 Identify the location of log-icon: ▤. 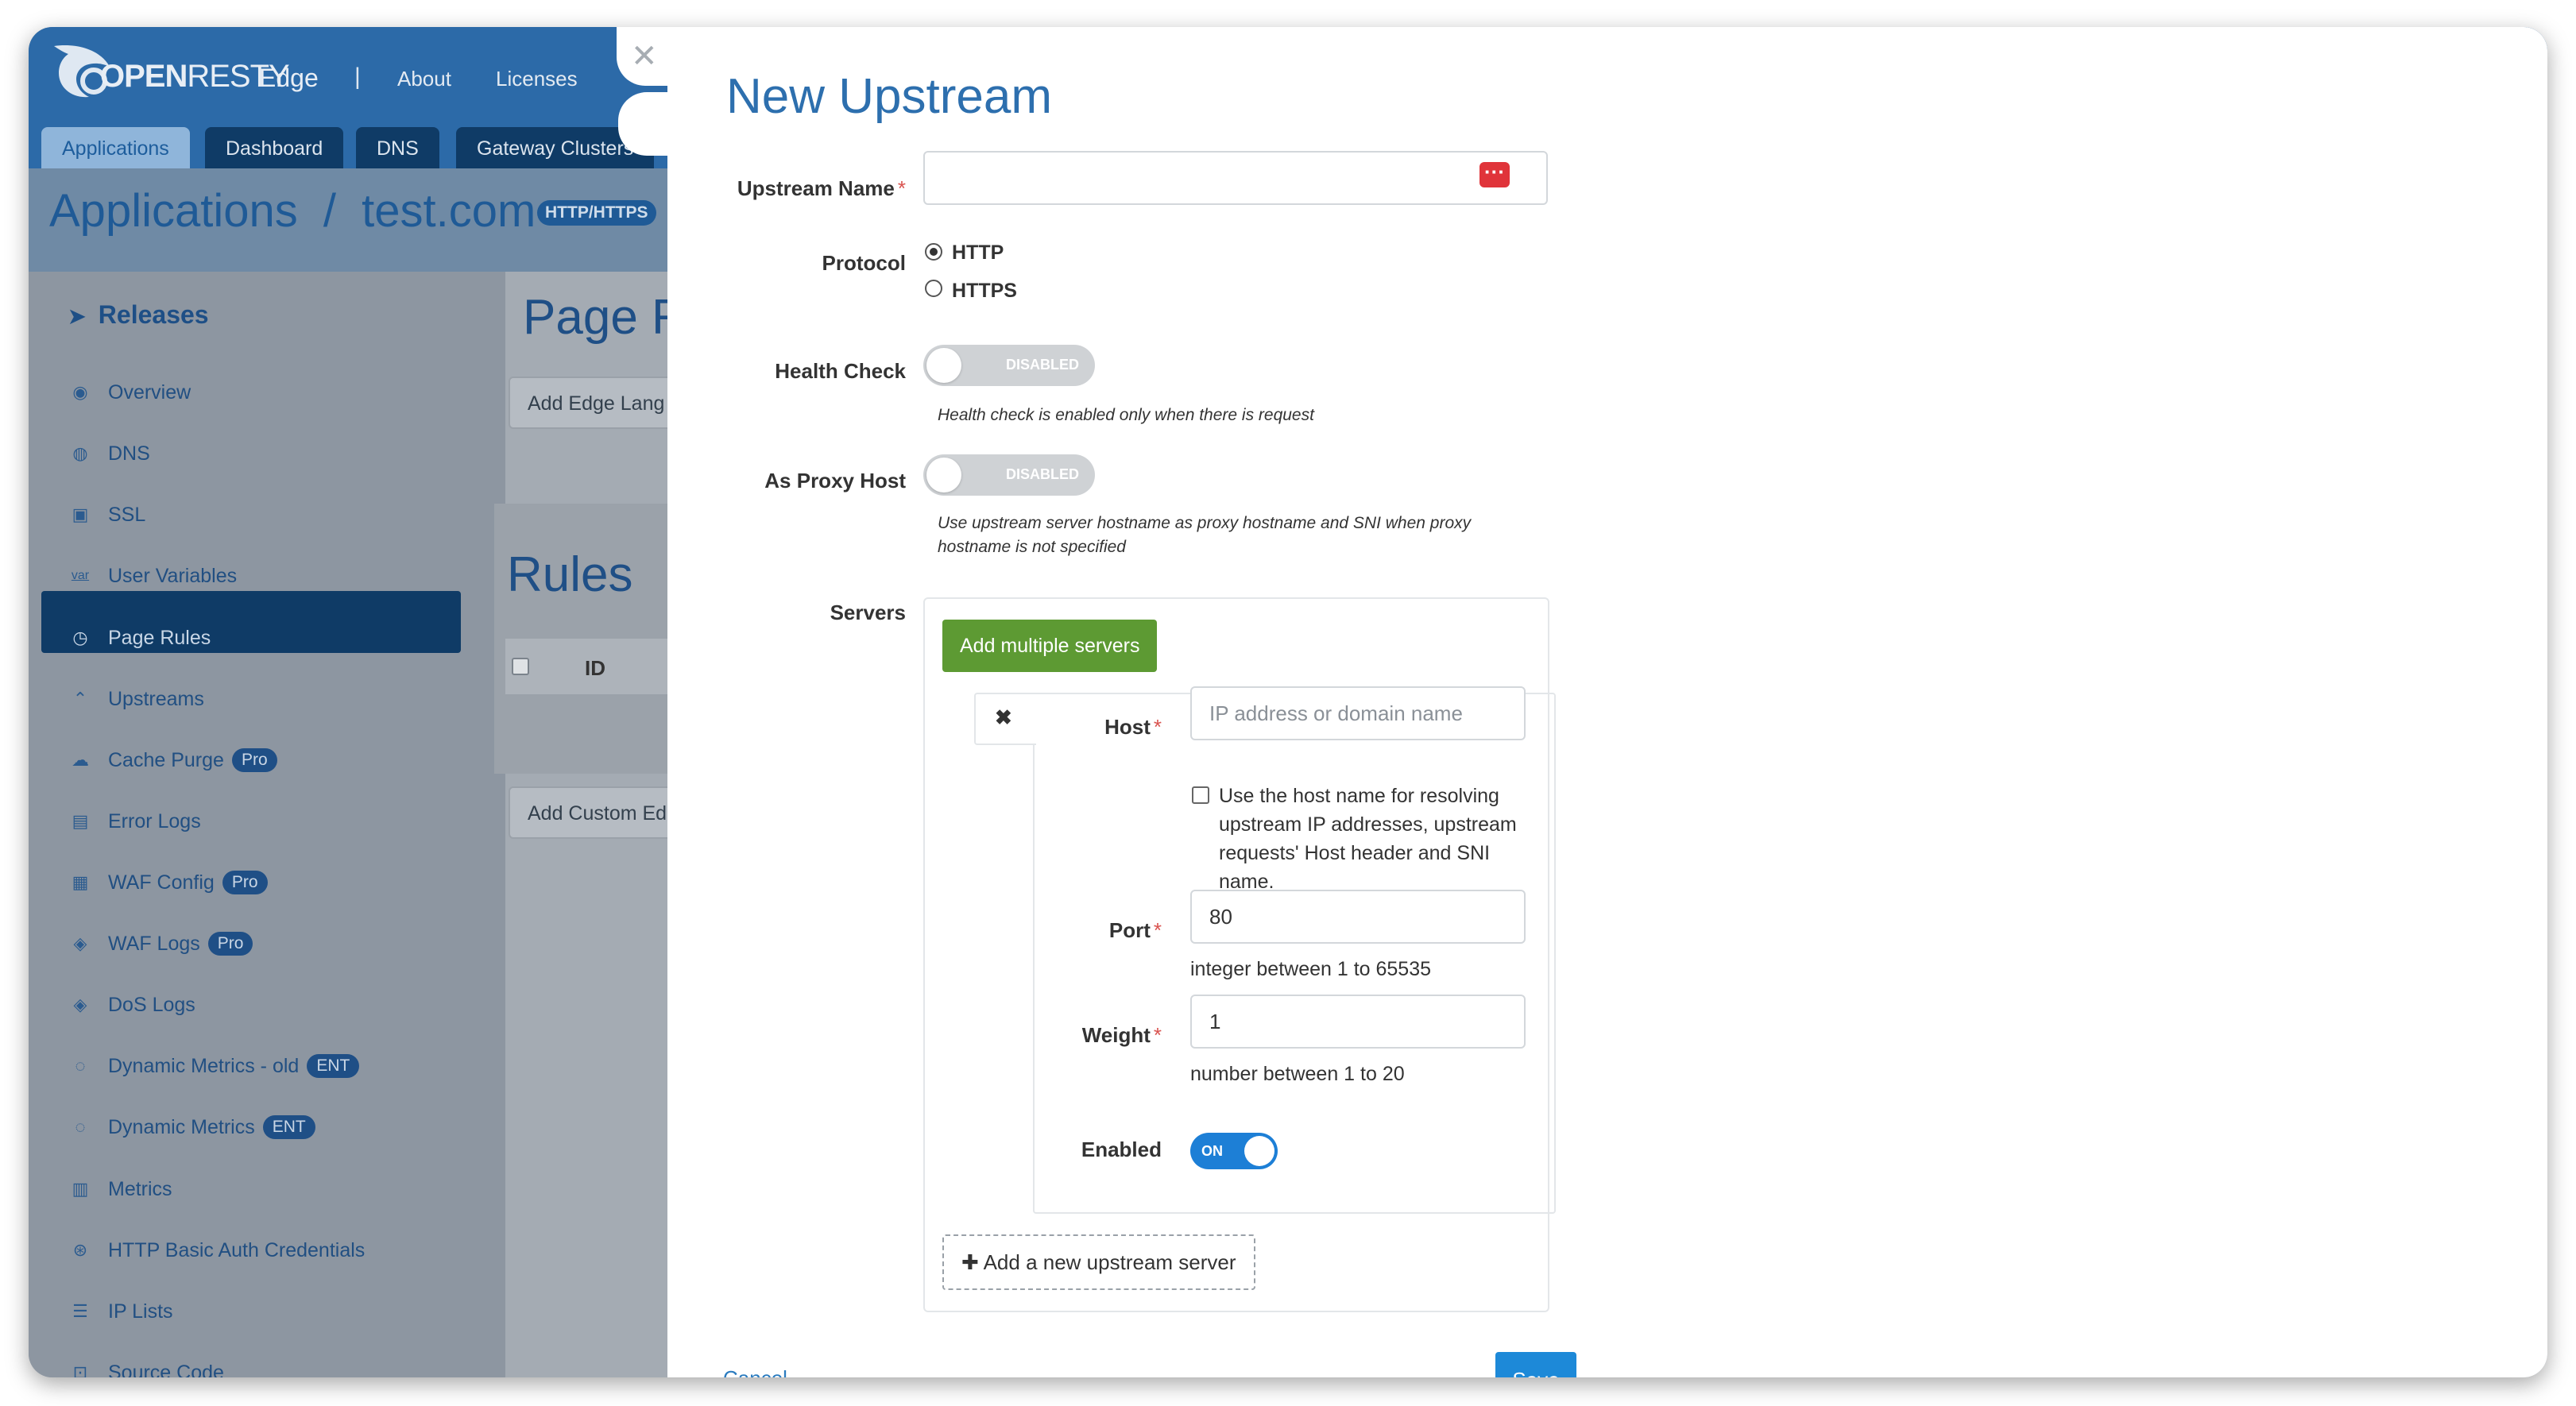
(80, 821).